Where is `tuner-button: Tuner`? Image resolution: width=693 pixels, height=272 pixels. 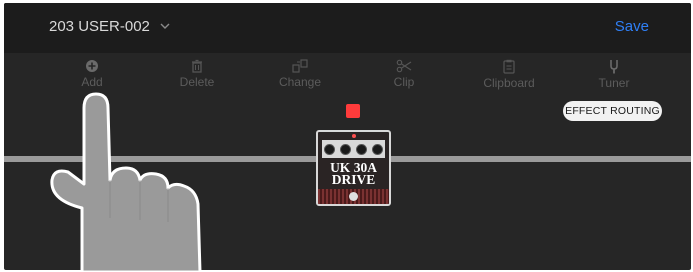
tuner-button: Tuner is located at coordinates (614, 74).